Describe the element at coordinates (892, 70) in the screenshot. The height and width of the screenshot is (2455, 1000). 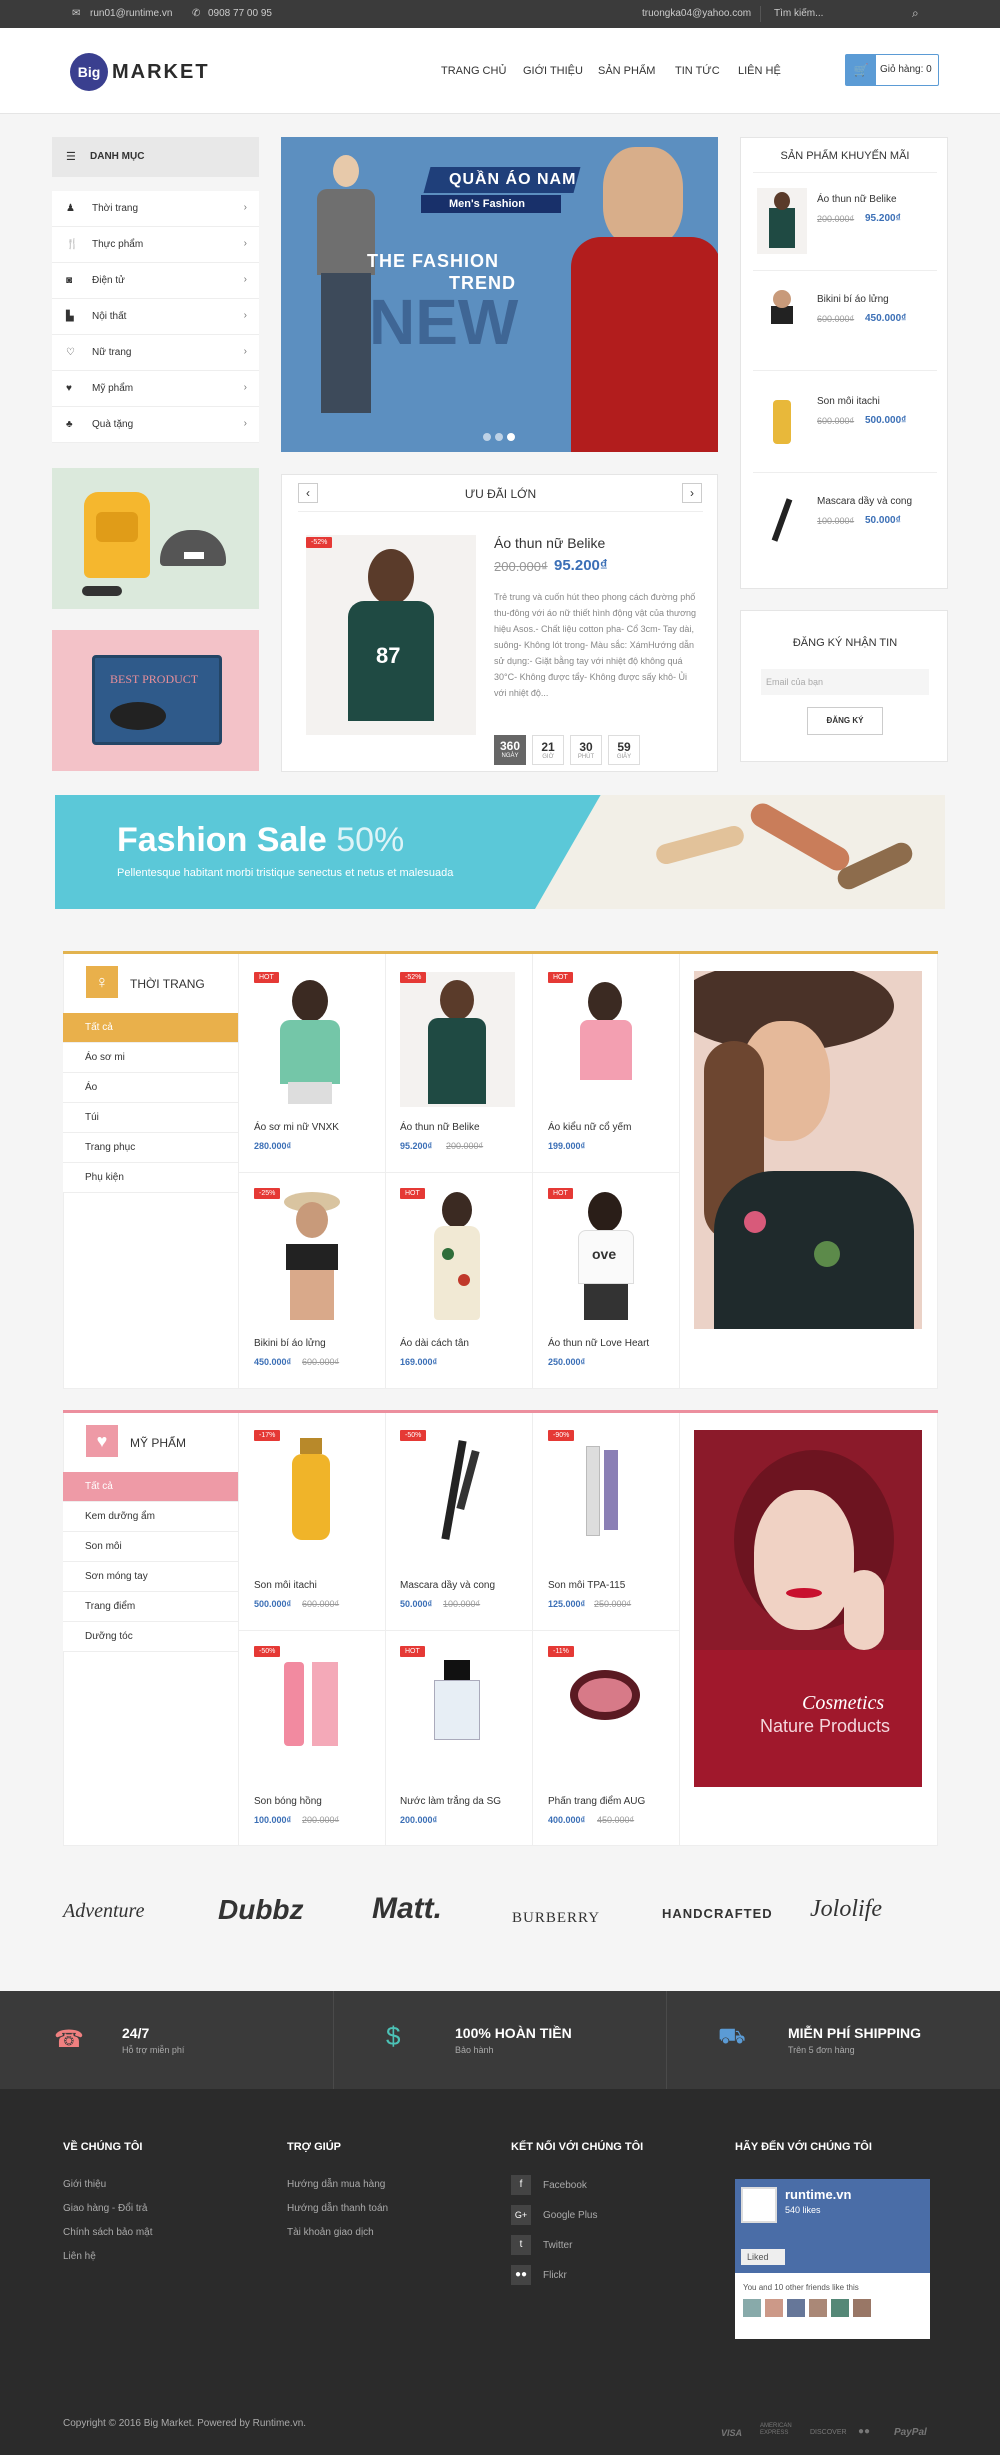
I see `cart-button: 🛒 Giỏ hàng: 0` at that location.